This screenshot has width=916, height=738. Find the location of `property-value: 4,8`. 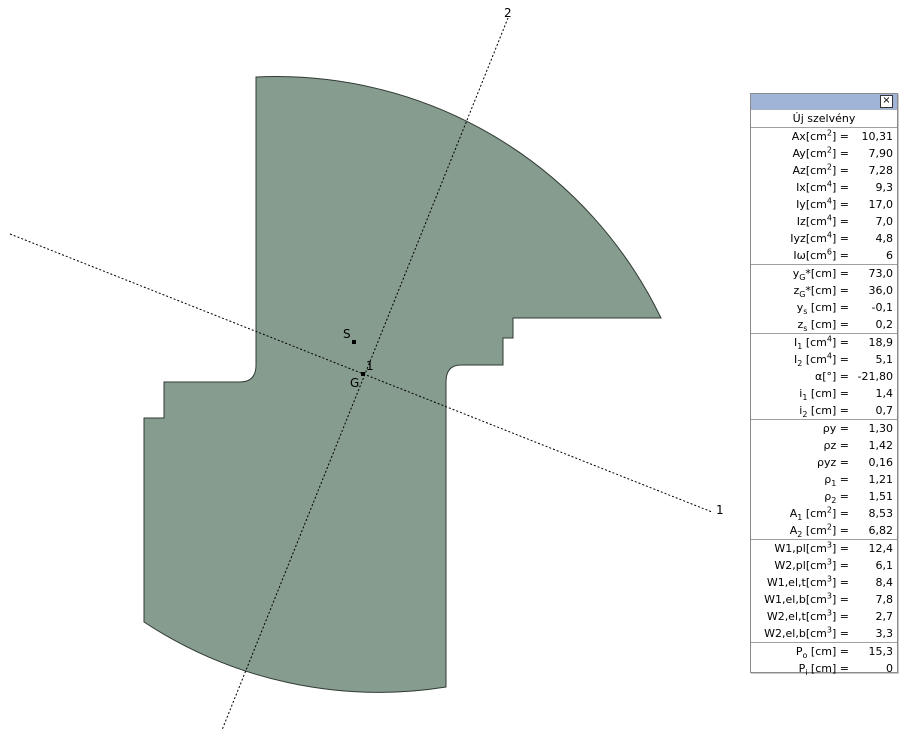

property-value: 4,8 is located at coordinates (884, 238).